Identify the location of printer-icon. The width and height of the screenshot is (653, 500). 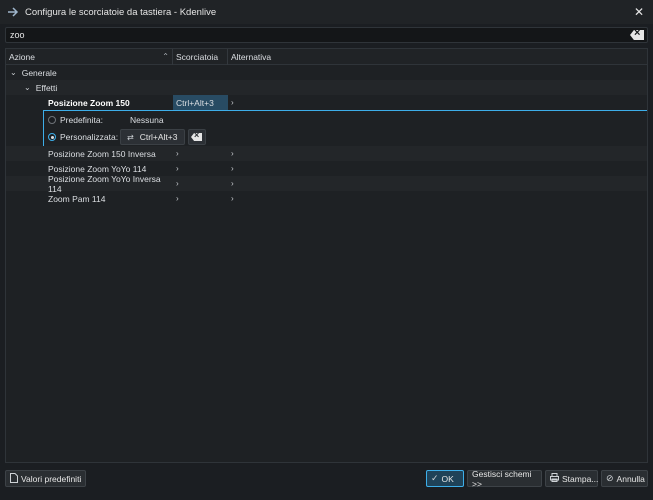
(554, 478).